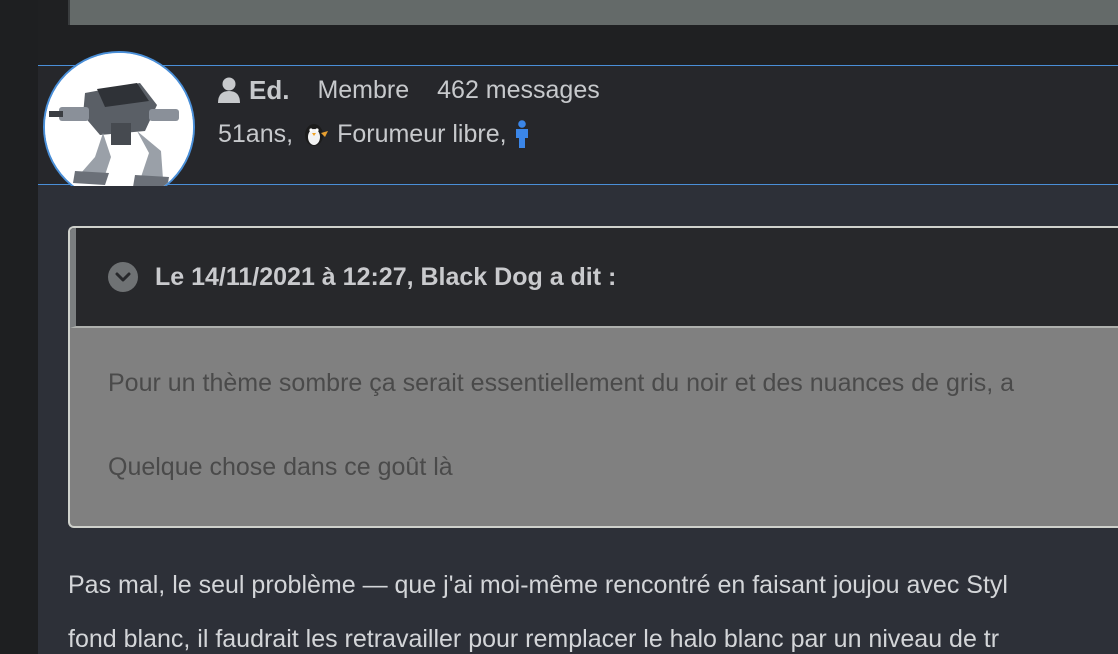 The height and width of the screenshot is (654, 1118). I want to click on author-role: Membre, so click(363, 89).